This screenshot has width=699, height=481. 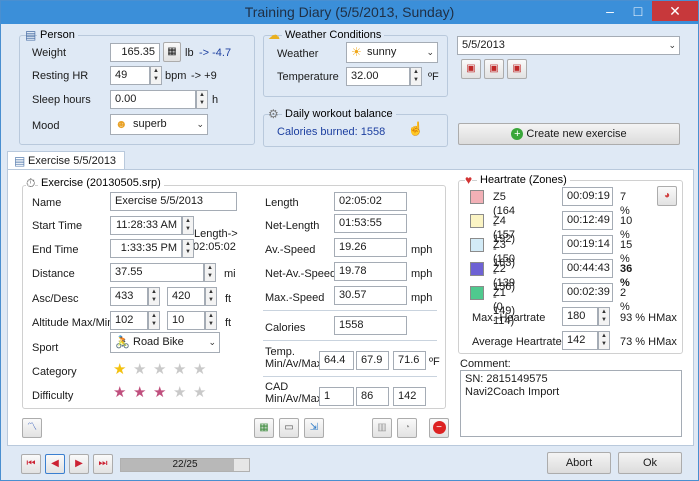 I want to click on comment-label: Comment:, so click(x=485, y=364).